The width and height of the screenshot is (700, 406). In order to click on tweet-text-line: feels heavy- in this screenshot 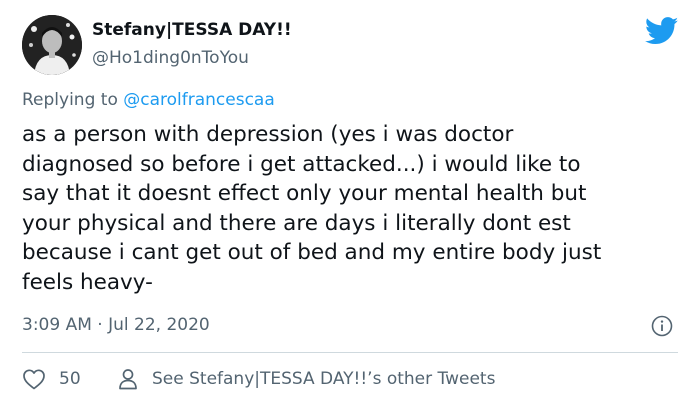, I will do `click(87, 282)`.